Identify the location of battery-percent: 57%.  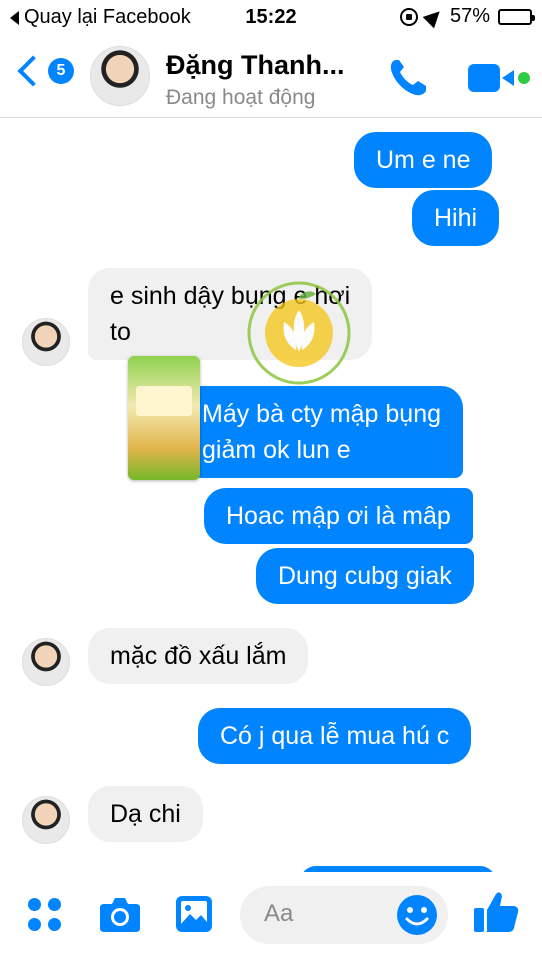
(469, 16).